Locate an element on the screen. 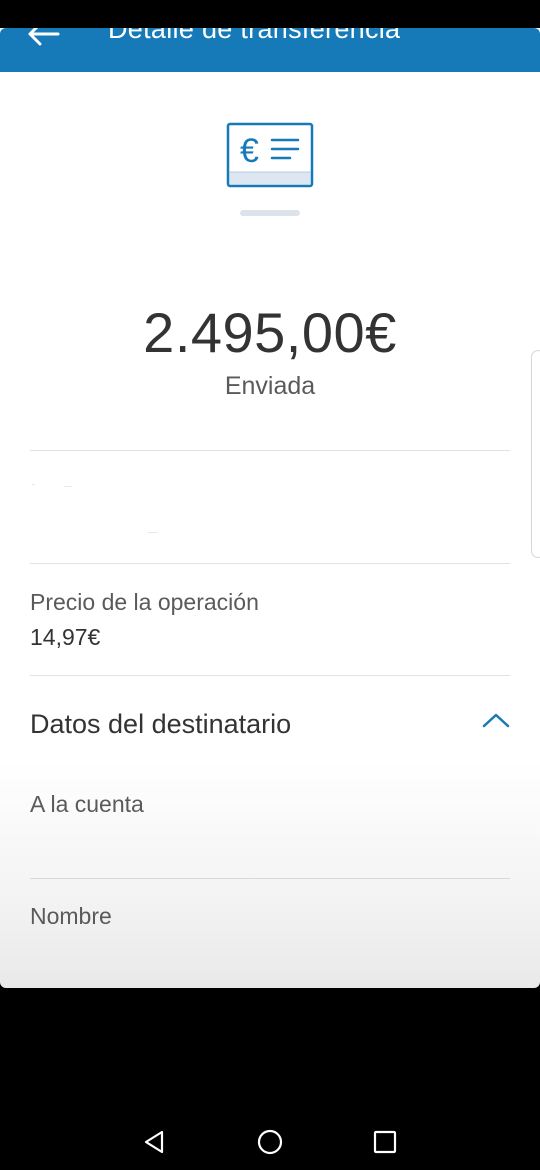 The width and height of the screenshot is (540, 1170). arrow-left-icon is located at coordinates (44, 37).